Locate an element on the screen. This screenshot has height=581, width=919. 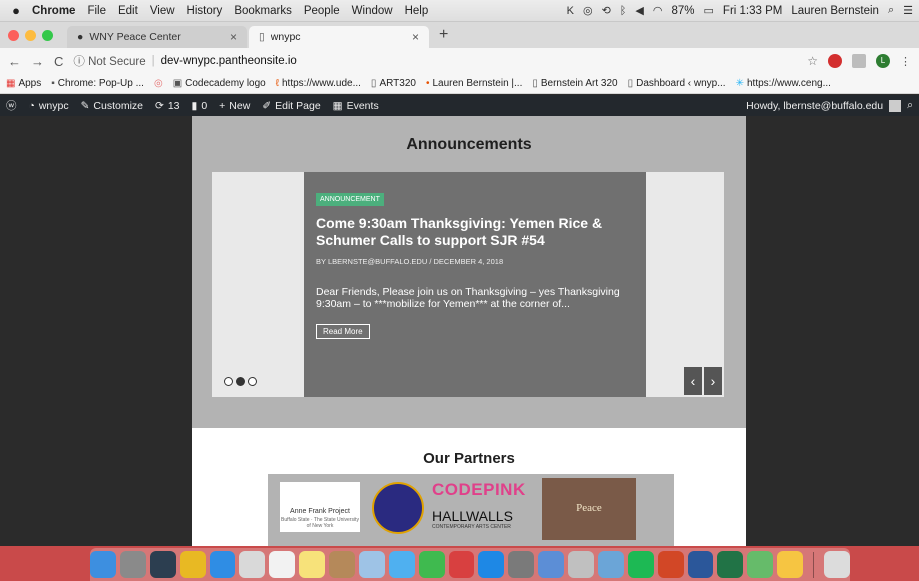
wifi-icon: ◠ is located at coordinates (658, 10).